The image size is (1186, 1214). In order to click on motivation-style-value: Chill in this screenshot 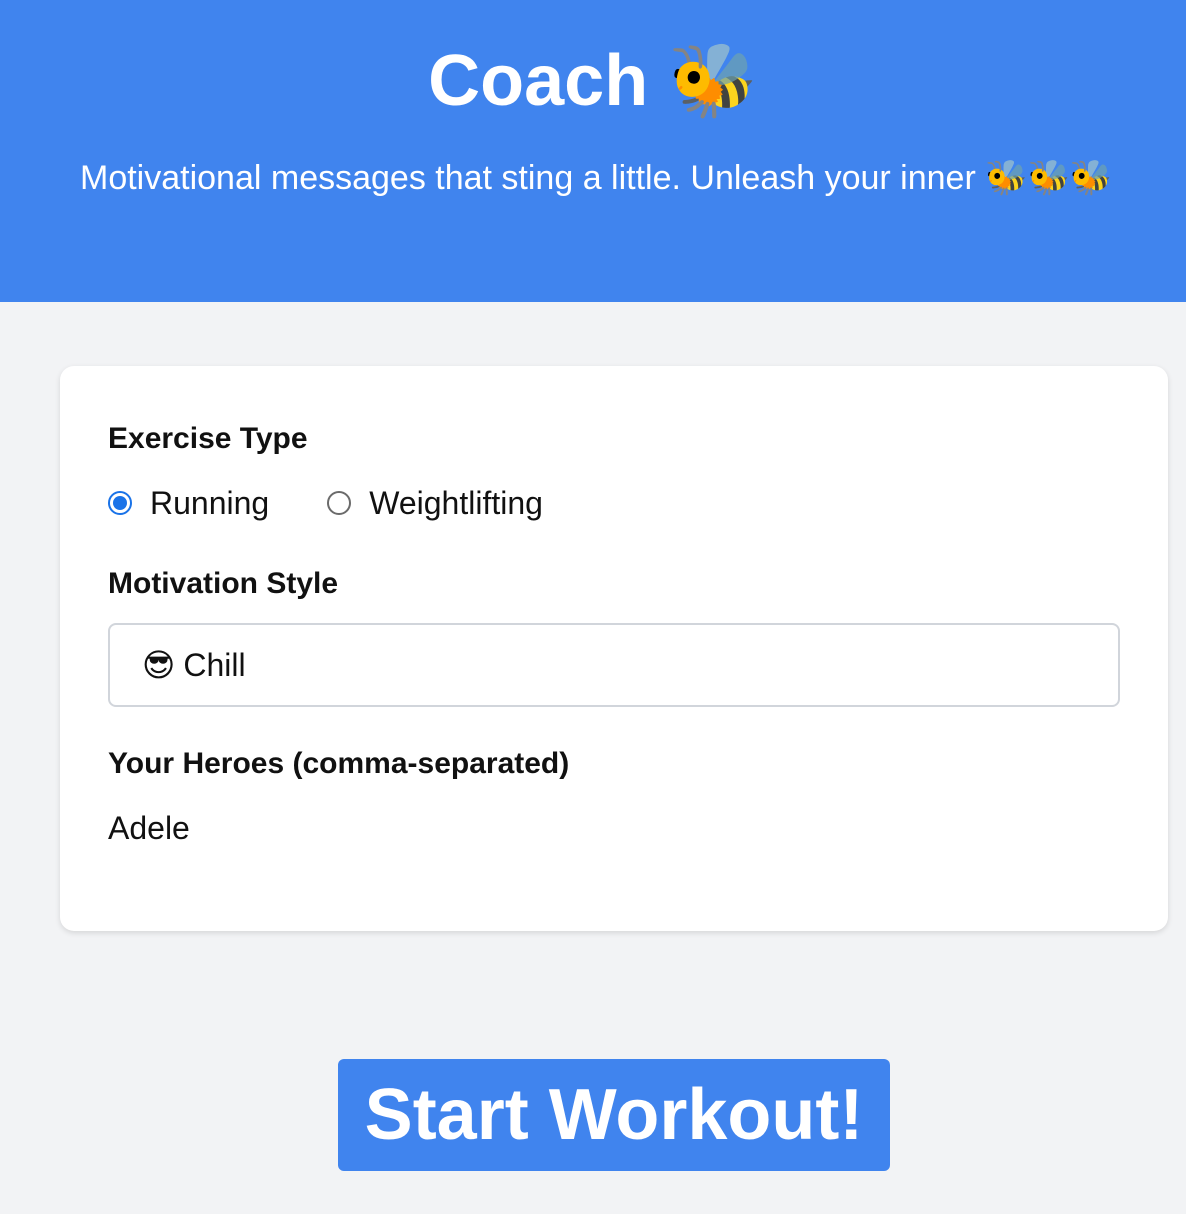, I will do `click(214, 664)`.